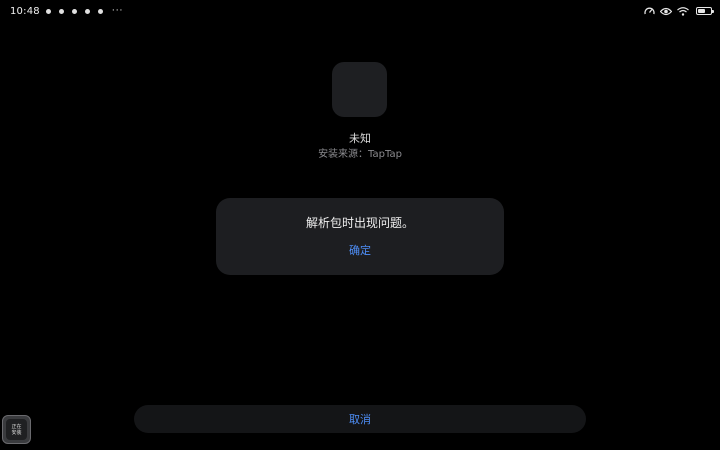 The height and width of the screenshot is (450, 720). I want to click on installing-floating-badge: 正在 安装, so click(16, 429).